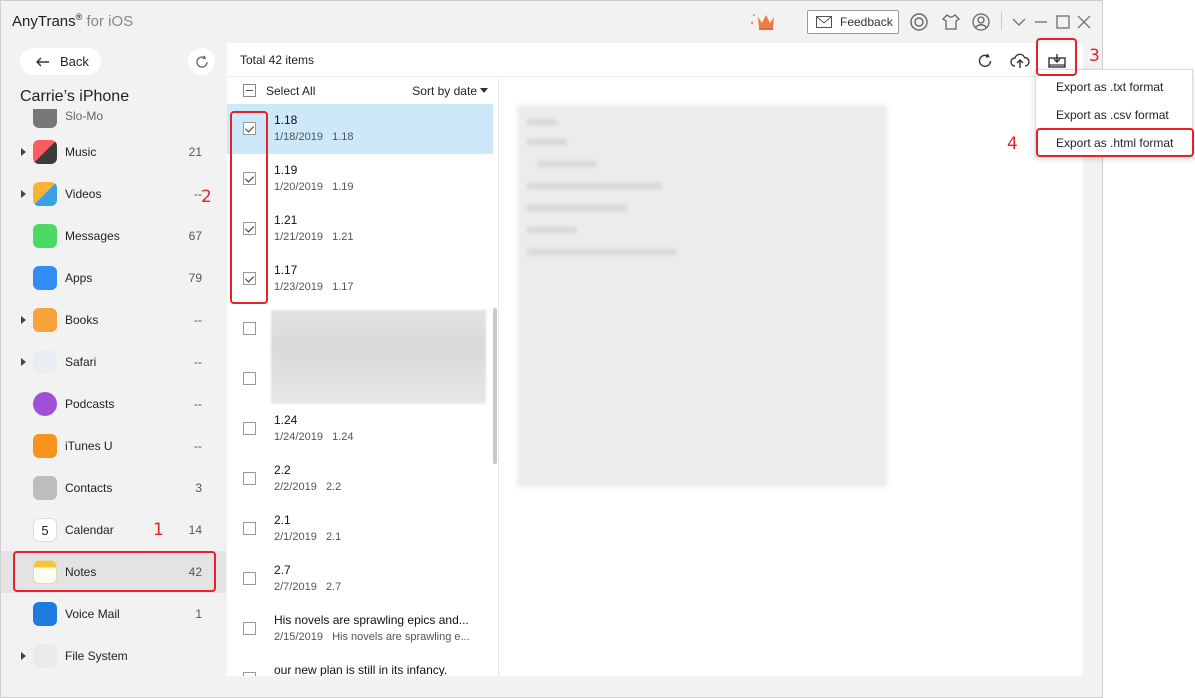 This screenshot has height=698, width=1195. I want to click on total-items-label: Total 42 items, so click(277, 60).